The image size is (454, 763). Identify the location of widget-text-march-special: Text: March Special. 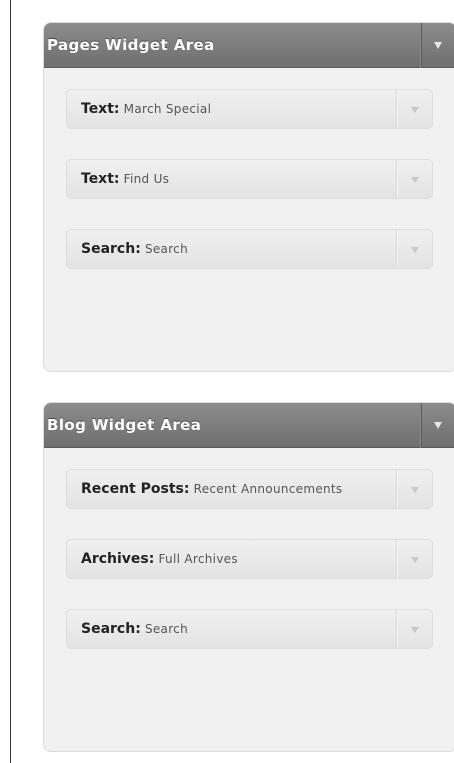
(249, 109).